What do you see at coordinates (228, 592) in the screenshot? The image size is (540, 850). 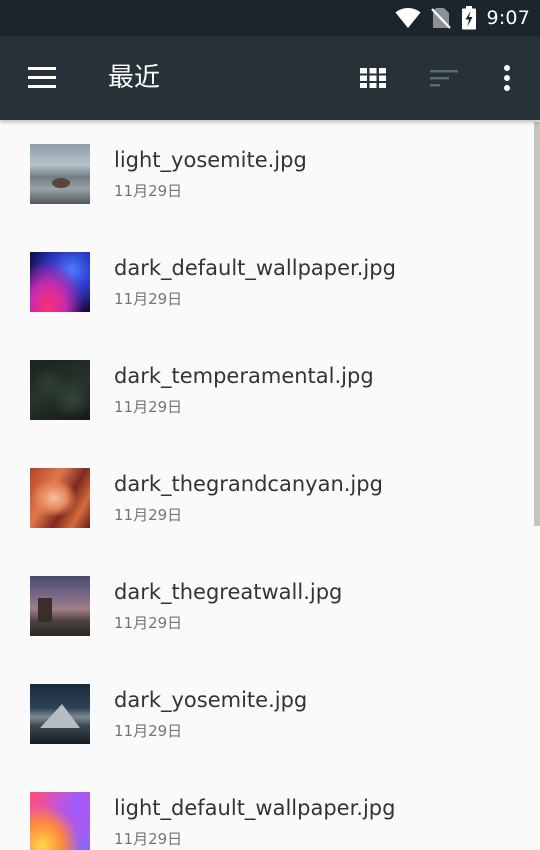 I see `file-name: dark_thegreatwall.jpg` at bounding box center [228, 592].